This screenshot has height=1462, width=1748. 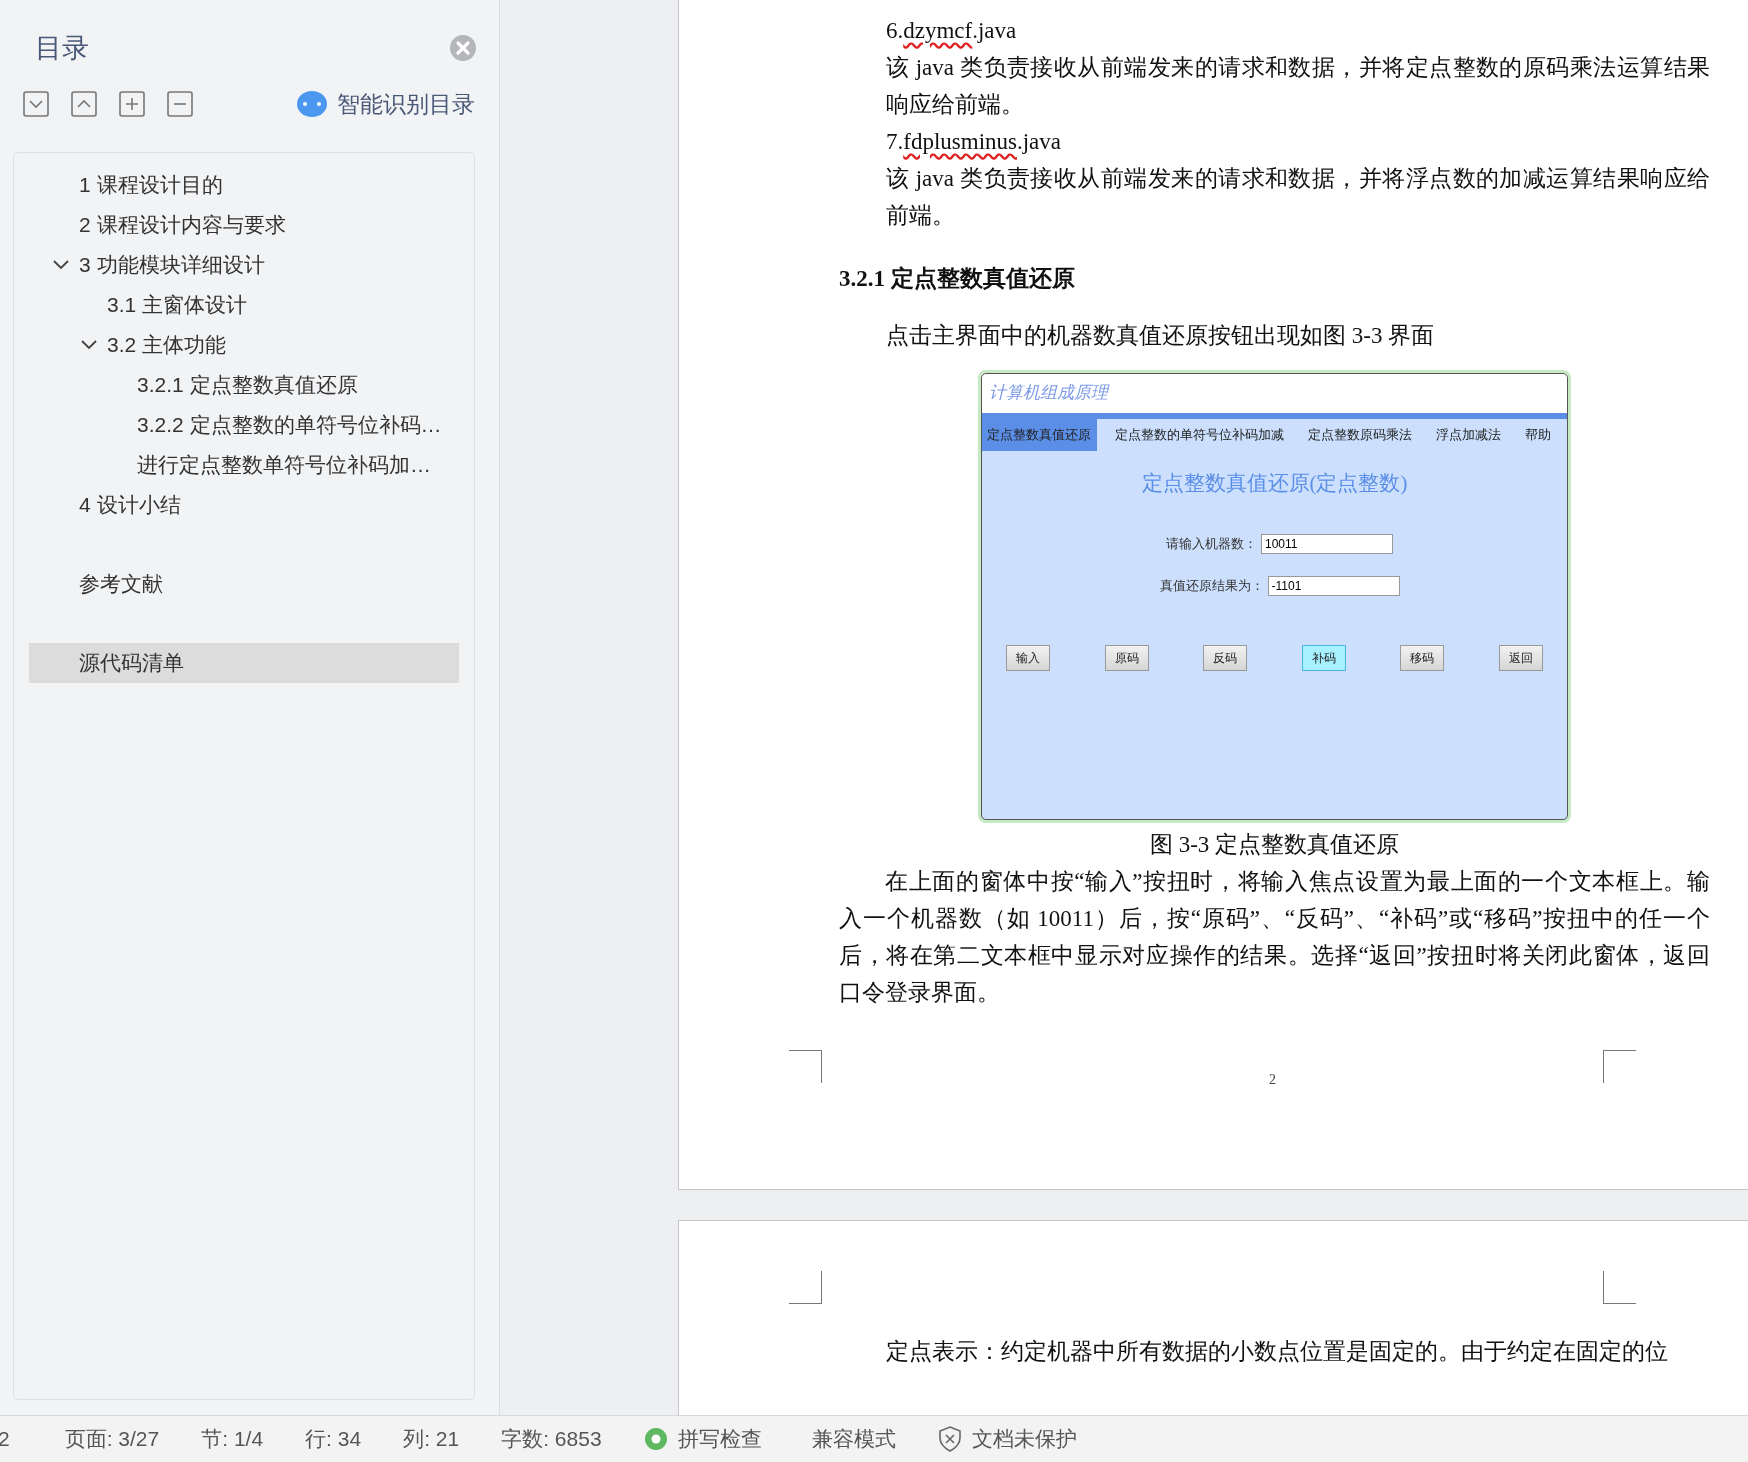 What do you see at coordinates (244, 584) in the screenshot?
I see `toc-item: 参考文献` at bounding box center [244, 584].